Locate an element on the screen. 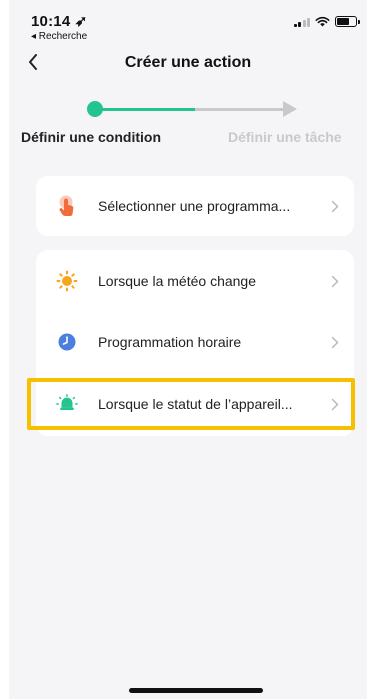 This screenshot has width=370, height=699. nav-bar: Créer une action is located at coordinates (188, 63).